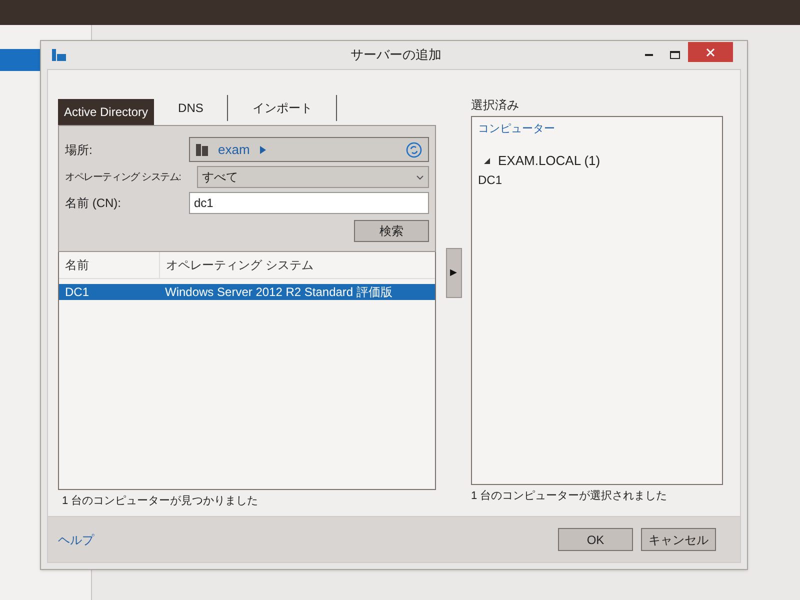  What do you see at coordinates (160, 501) in the screenshot?
I see `status-text: 1 台のコンピューターが見つかりました` at bounding box center [160, 501].